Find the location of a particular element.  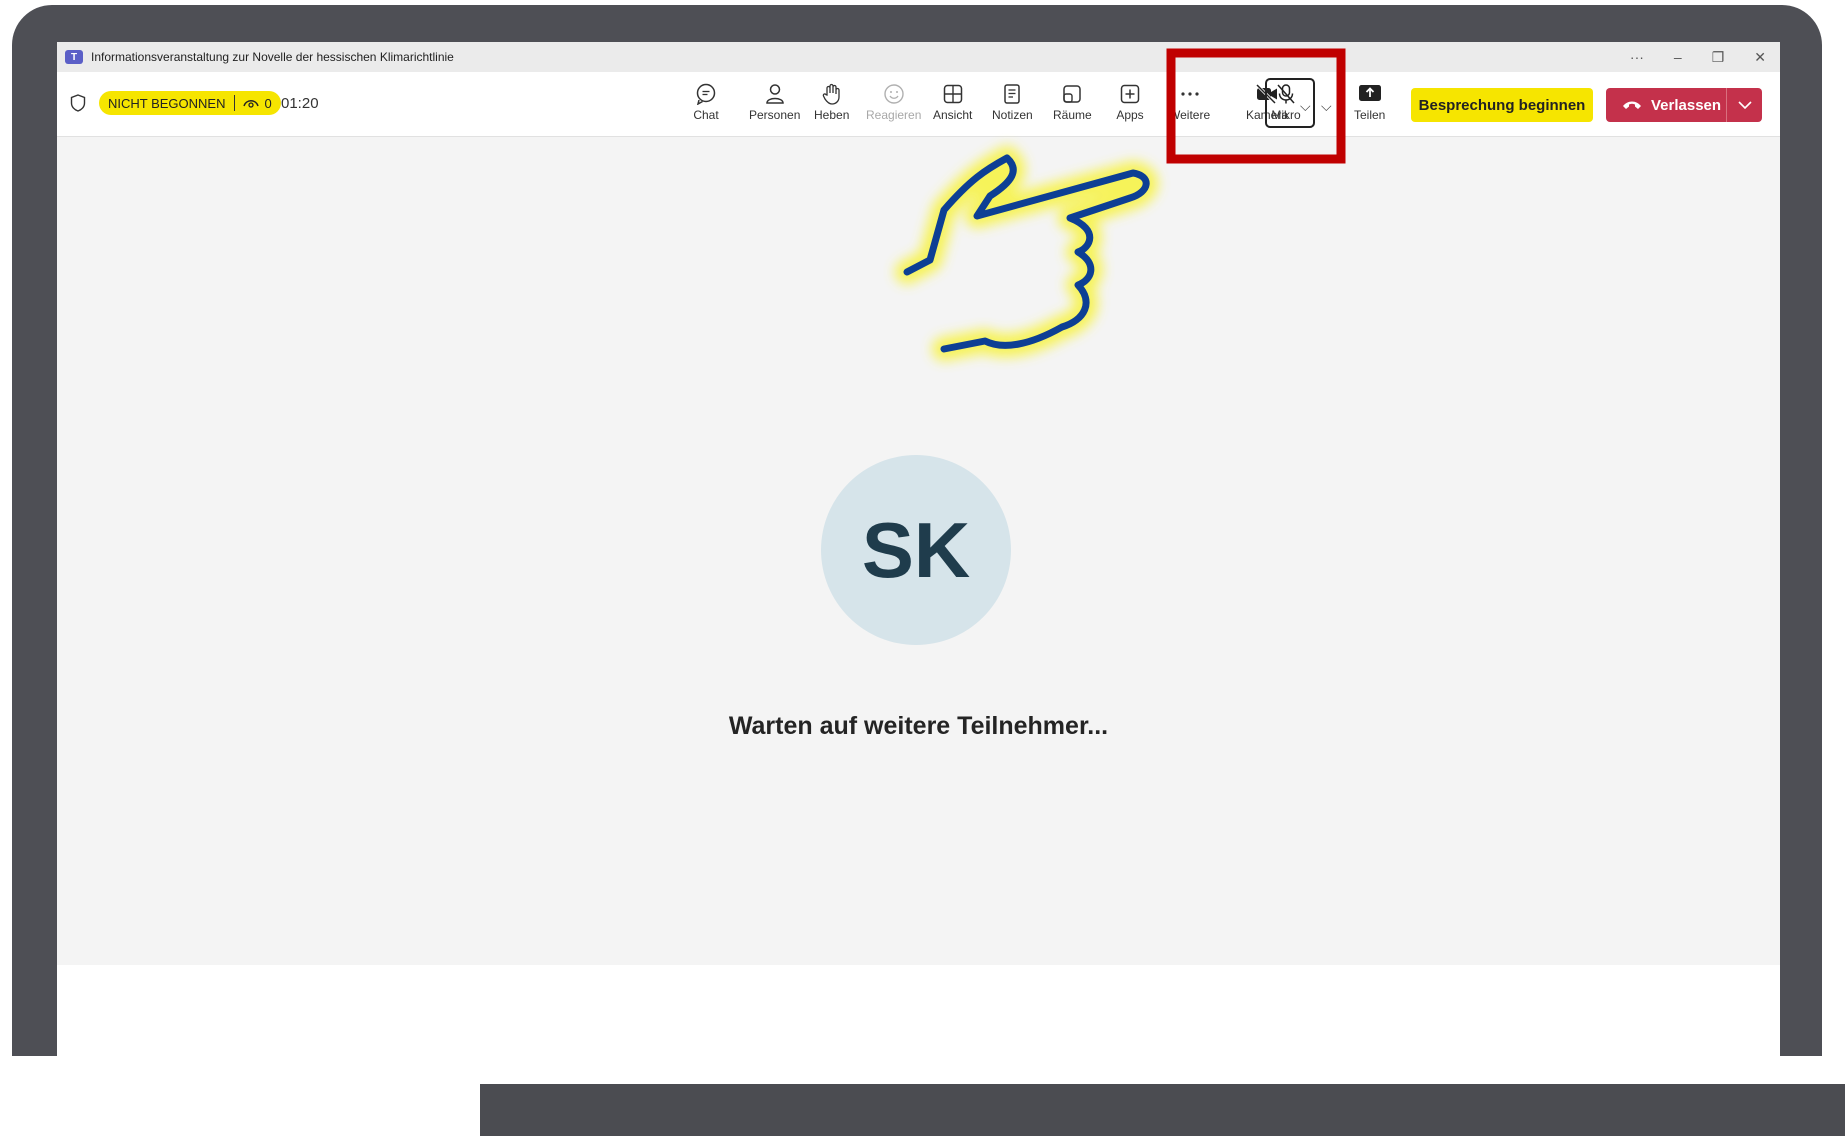

shield-icon is located at coordinates (78, 103).